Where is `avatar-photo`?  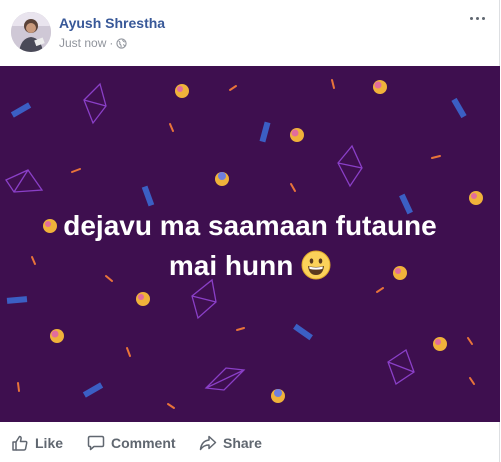
avatar-photo is located at coordinates (31, 32).